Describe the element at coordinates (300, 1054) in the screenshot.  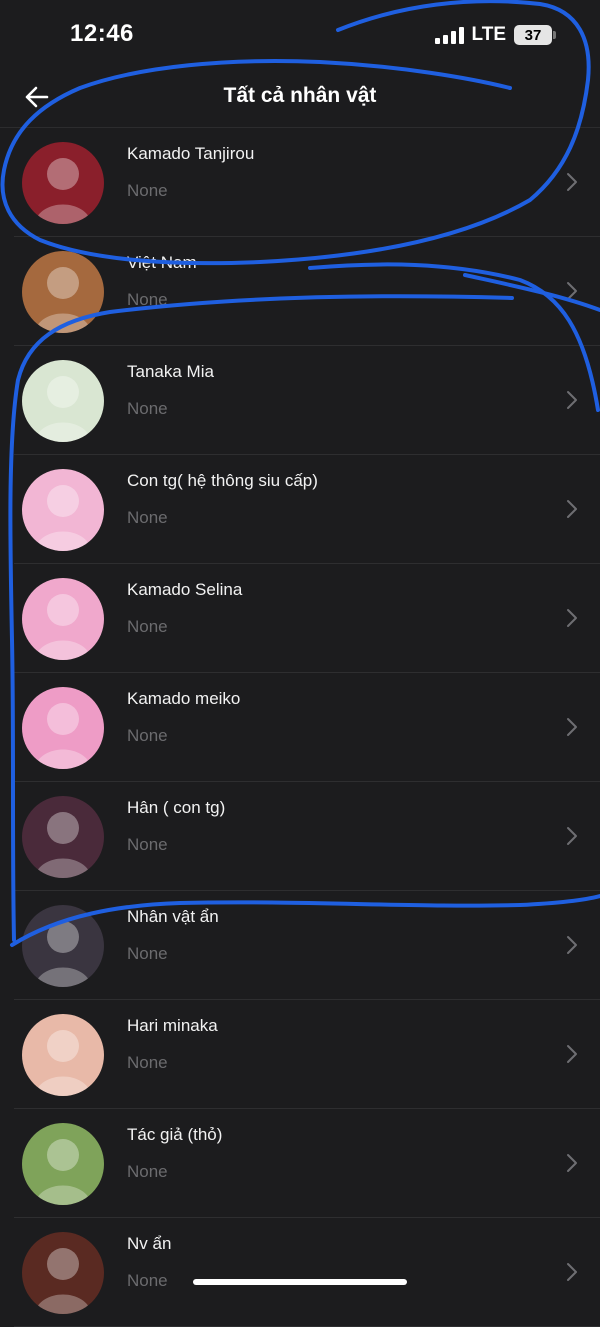
I see `character-row: Hari minaka None` at that location.